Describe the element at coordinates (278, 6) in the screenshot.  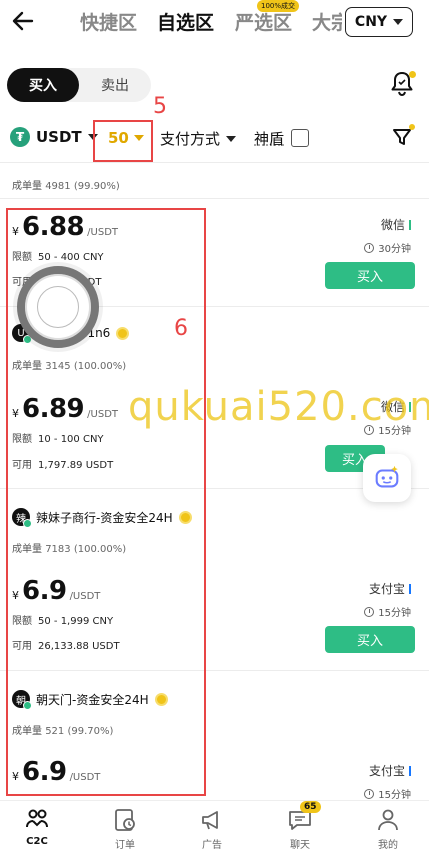
I see `tab-selected-badge: 100%成交` at that location.